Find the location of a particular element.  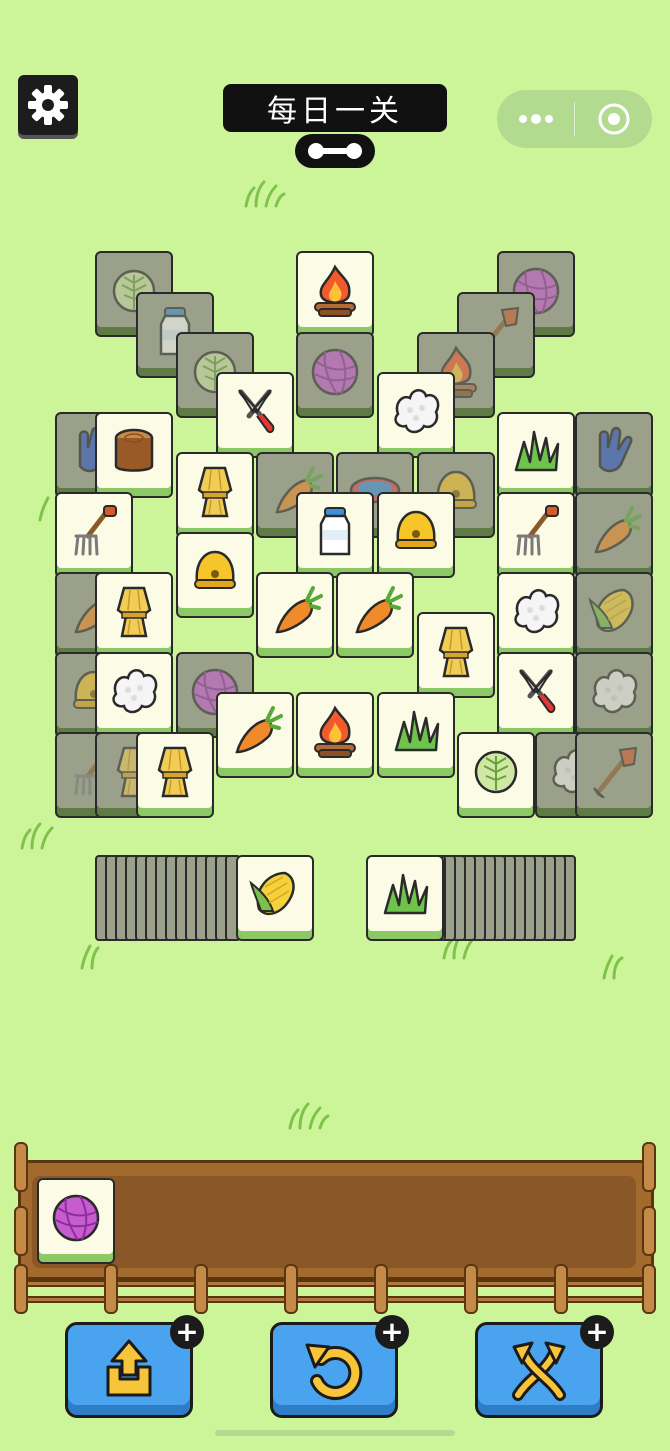

gear-icon is located at coordinates (48, 105).